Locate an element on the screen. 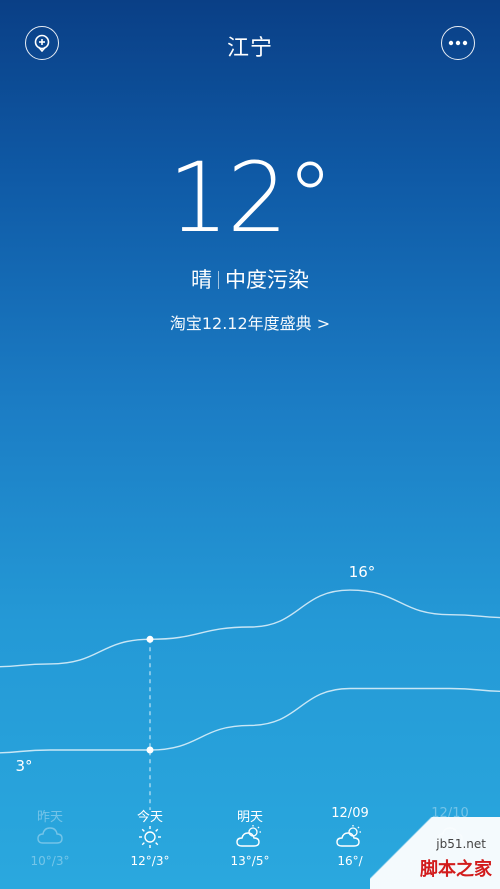 This screenshot has width=500, height=889. partly-cloudy-icon is located at coordinates (250, 839).